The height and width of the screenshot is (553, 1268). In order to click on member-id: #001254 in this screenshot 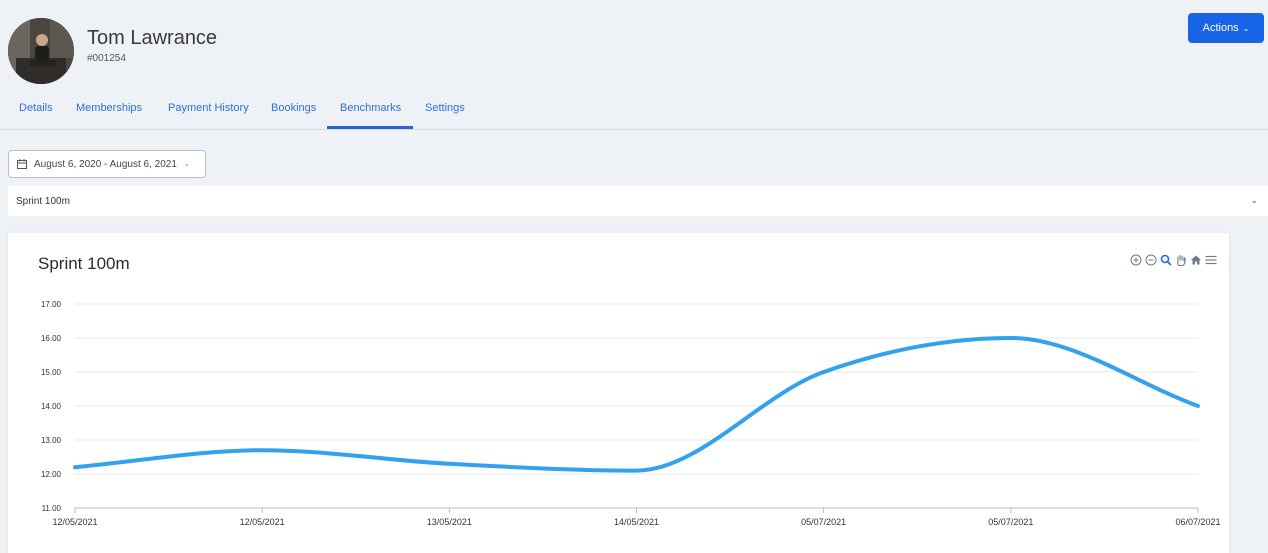, I will do `click(106, 58)`.